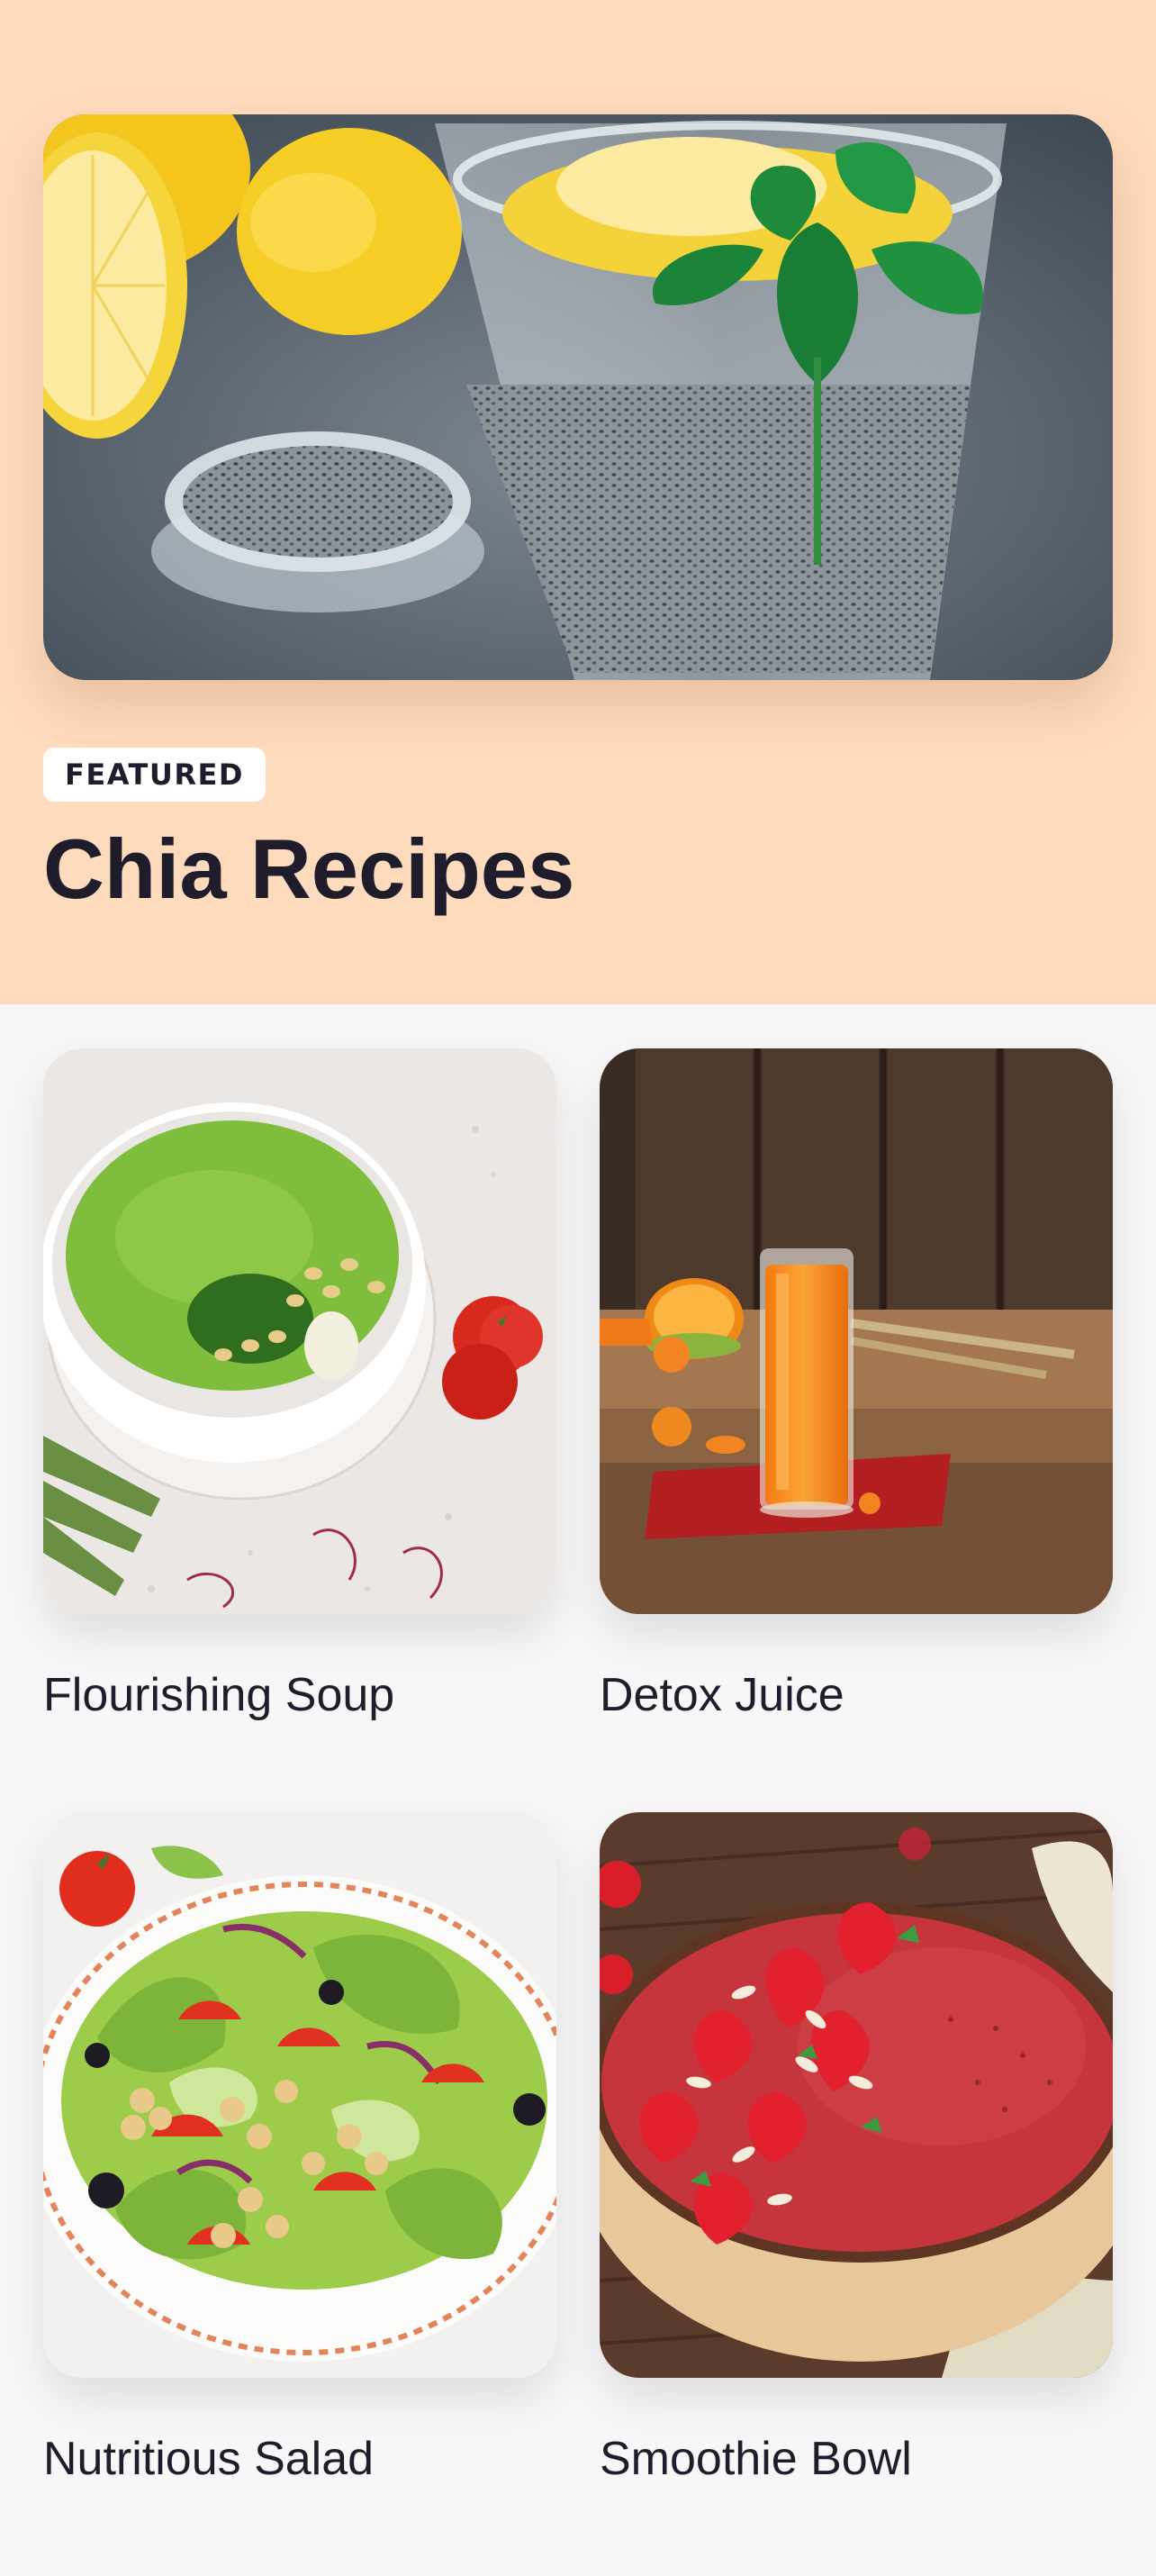 The image size is (1156, 2576). I want to click on recipe-card: Detox Juice, so click(856, 1430).